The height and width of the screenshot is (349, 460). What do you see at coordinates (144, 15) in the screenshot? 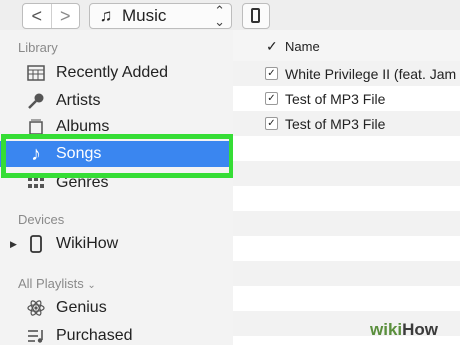
I see `media-source-label: Music` at bounding box center [144, 15].